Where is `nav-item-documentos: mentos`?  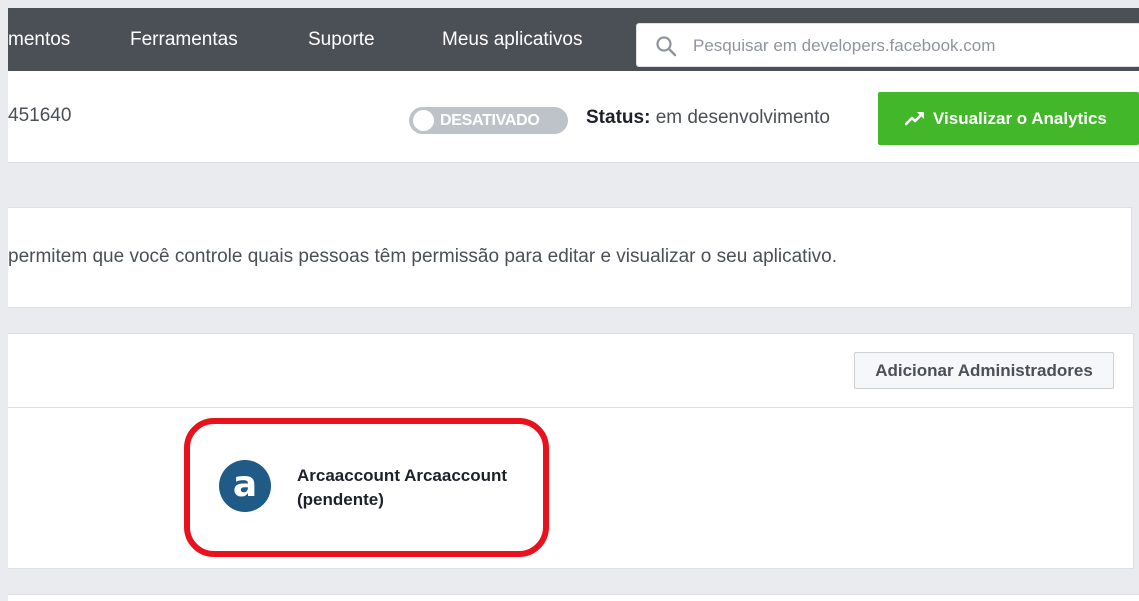 nav-item-documentos: mentos is located at coordinates (39, 39).